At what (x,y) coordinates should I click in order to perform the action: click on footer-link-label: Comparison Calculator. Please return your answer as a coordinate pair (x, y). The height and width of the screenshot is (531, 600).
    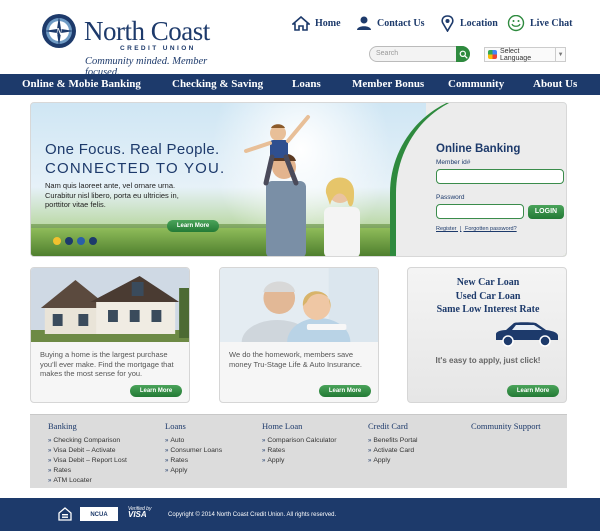
    Looking at the image, I should click on (302, 440).